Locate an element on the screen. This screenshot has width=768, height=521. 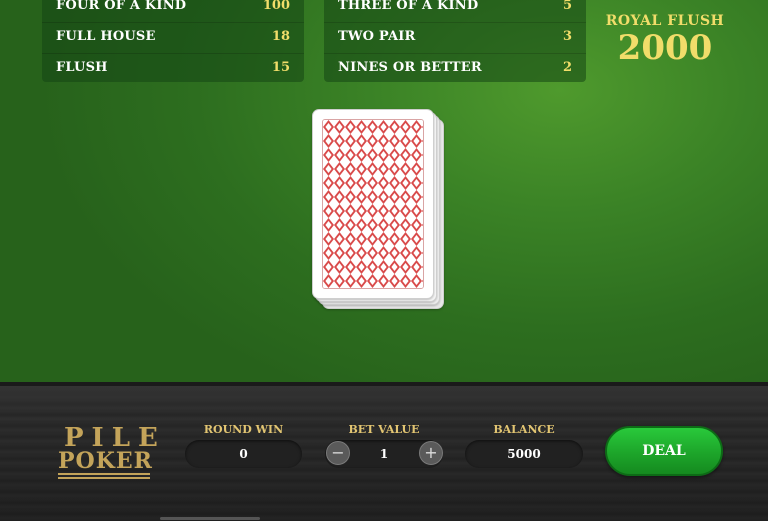
logo-line-2: POKER is located at coordinates (105, 461).